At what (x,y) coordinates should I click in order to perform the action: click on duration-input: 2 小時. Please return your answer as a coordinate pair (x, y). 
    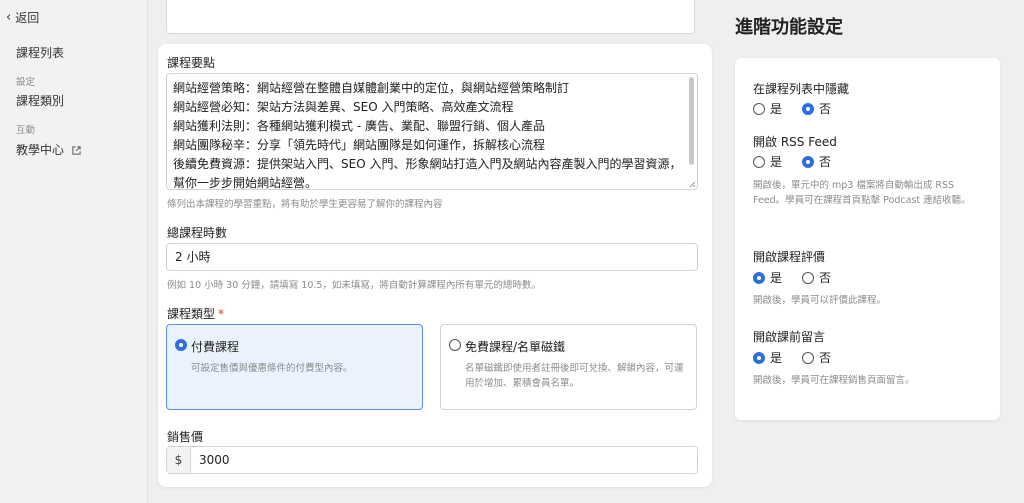
    Looking at the image, I should click on (432, 257).